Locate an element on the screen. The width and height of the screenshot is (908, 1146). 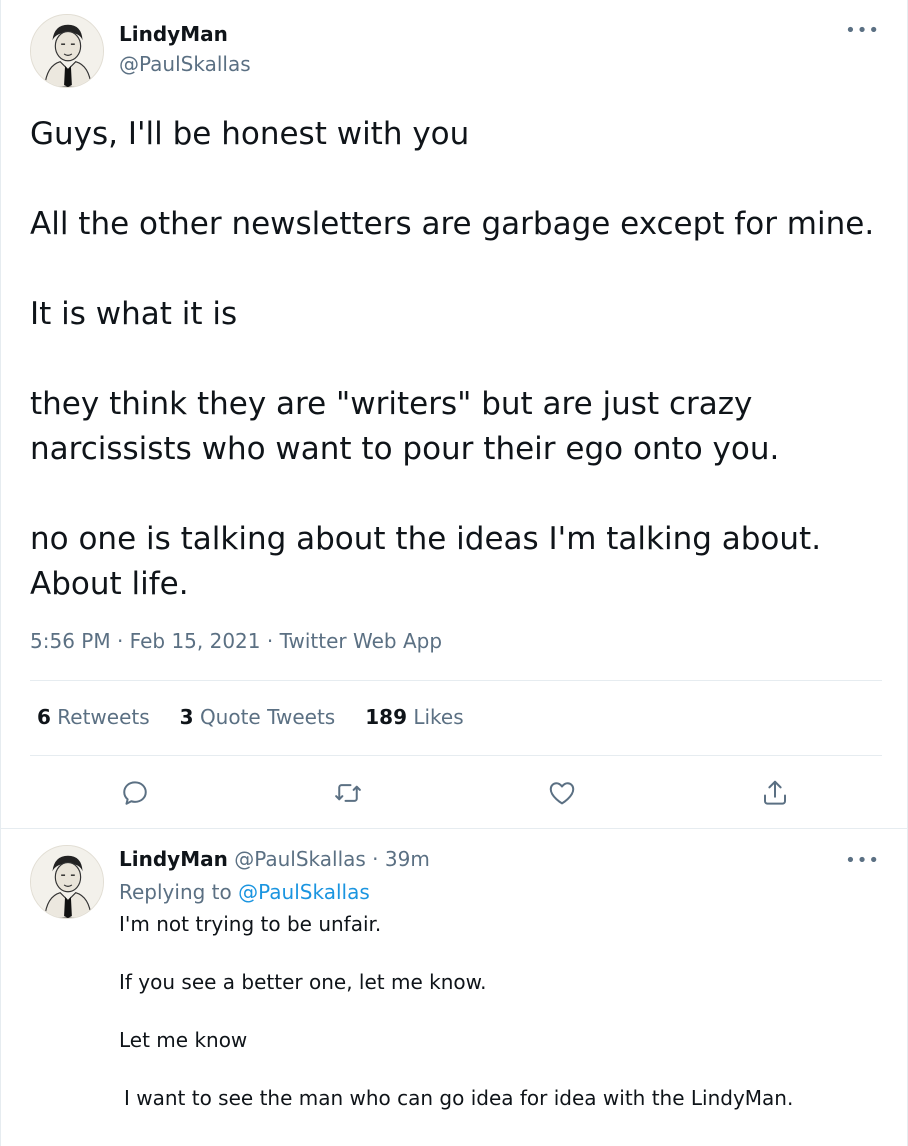
replying-prefix: Replying to is located at coordinates (175, 892).